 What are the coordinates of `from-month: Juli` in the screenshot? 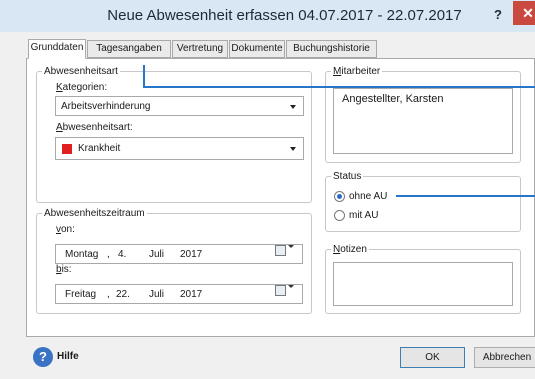 It's located at (157, 254).